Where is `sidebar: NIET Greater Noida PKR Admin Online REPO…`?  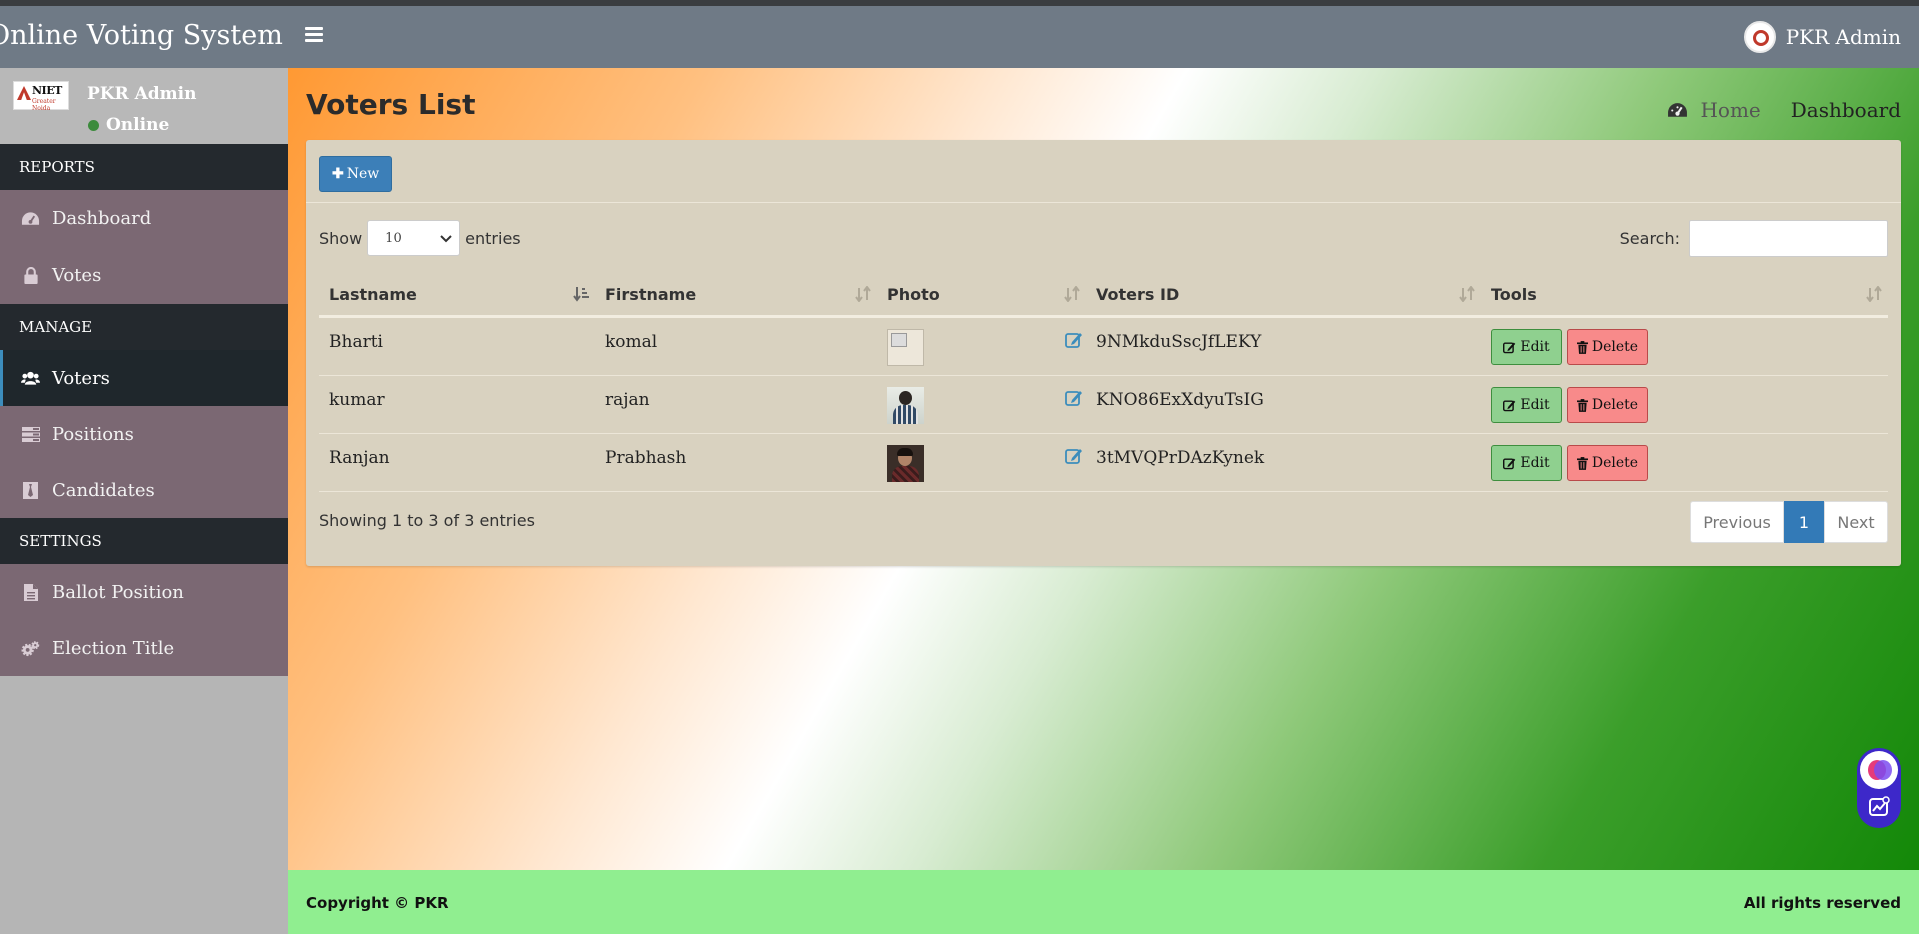
sidebar: NIET Greater Noida PKR Admin Online REPO… is located at coordinates (144, 501).